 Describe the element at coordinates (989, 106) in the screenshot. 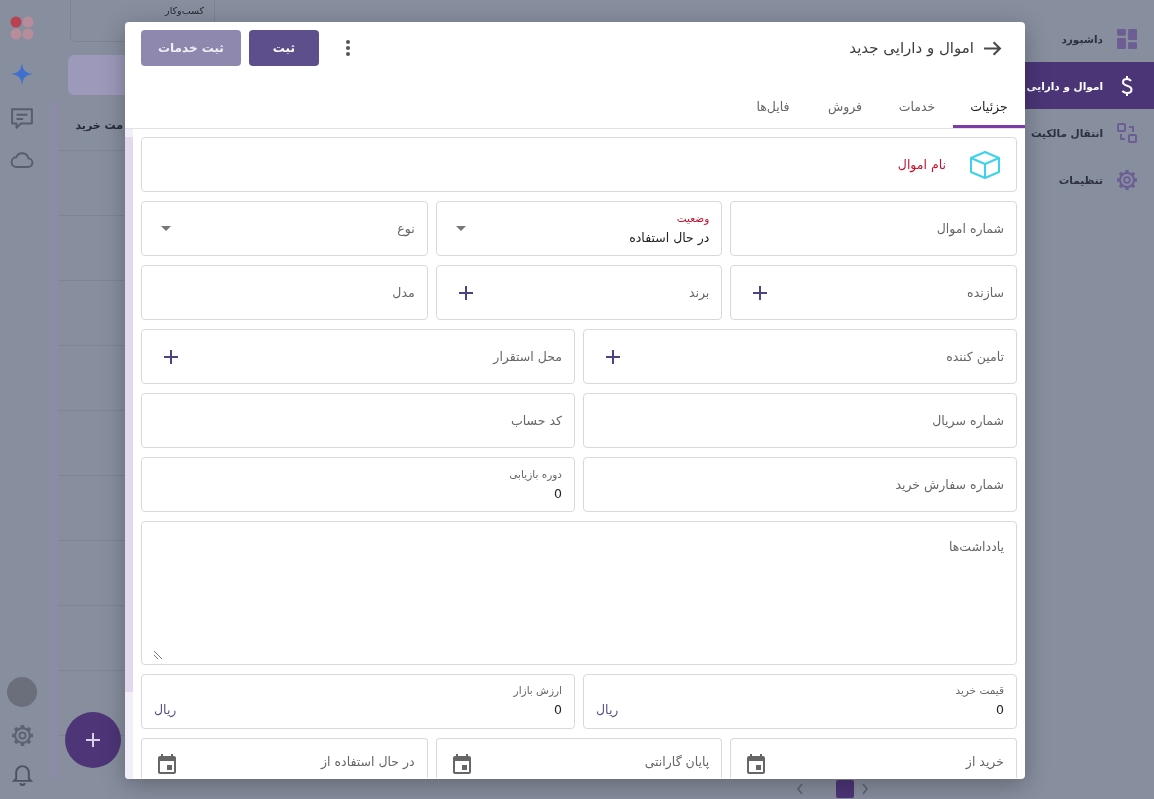

I see `tab: جزئیات` at that location.